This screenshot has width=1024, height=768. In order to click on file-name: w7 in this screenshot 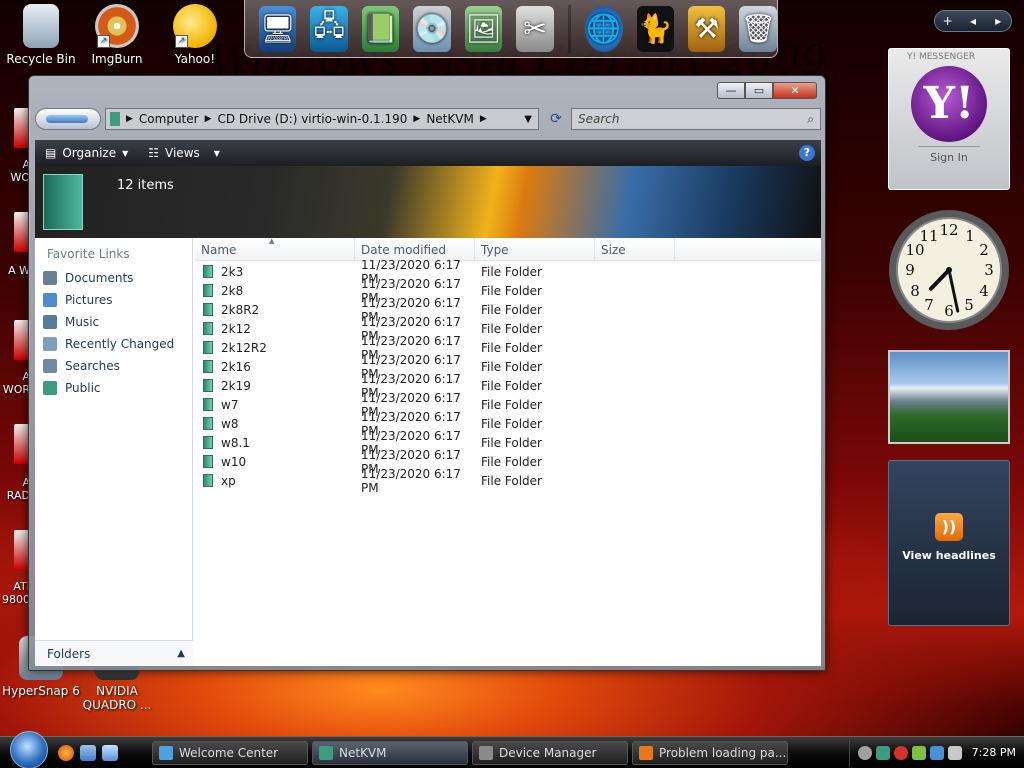, I will do `click(230, 404)`.